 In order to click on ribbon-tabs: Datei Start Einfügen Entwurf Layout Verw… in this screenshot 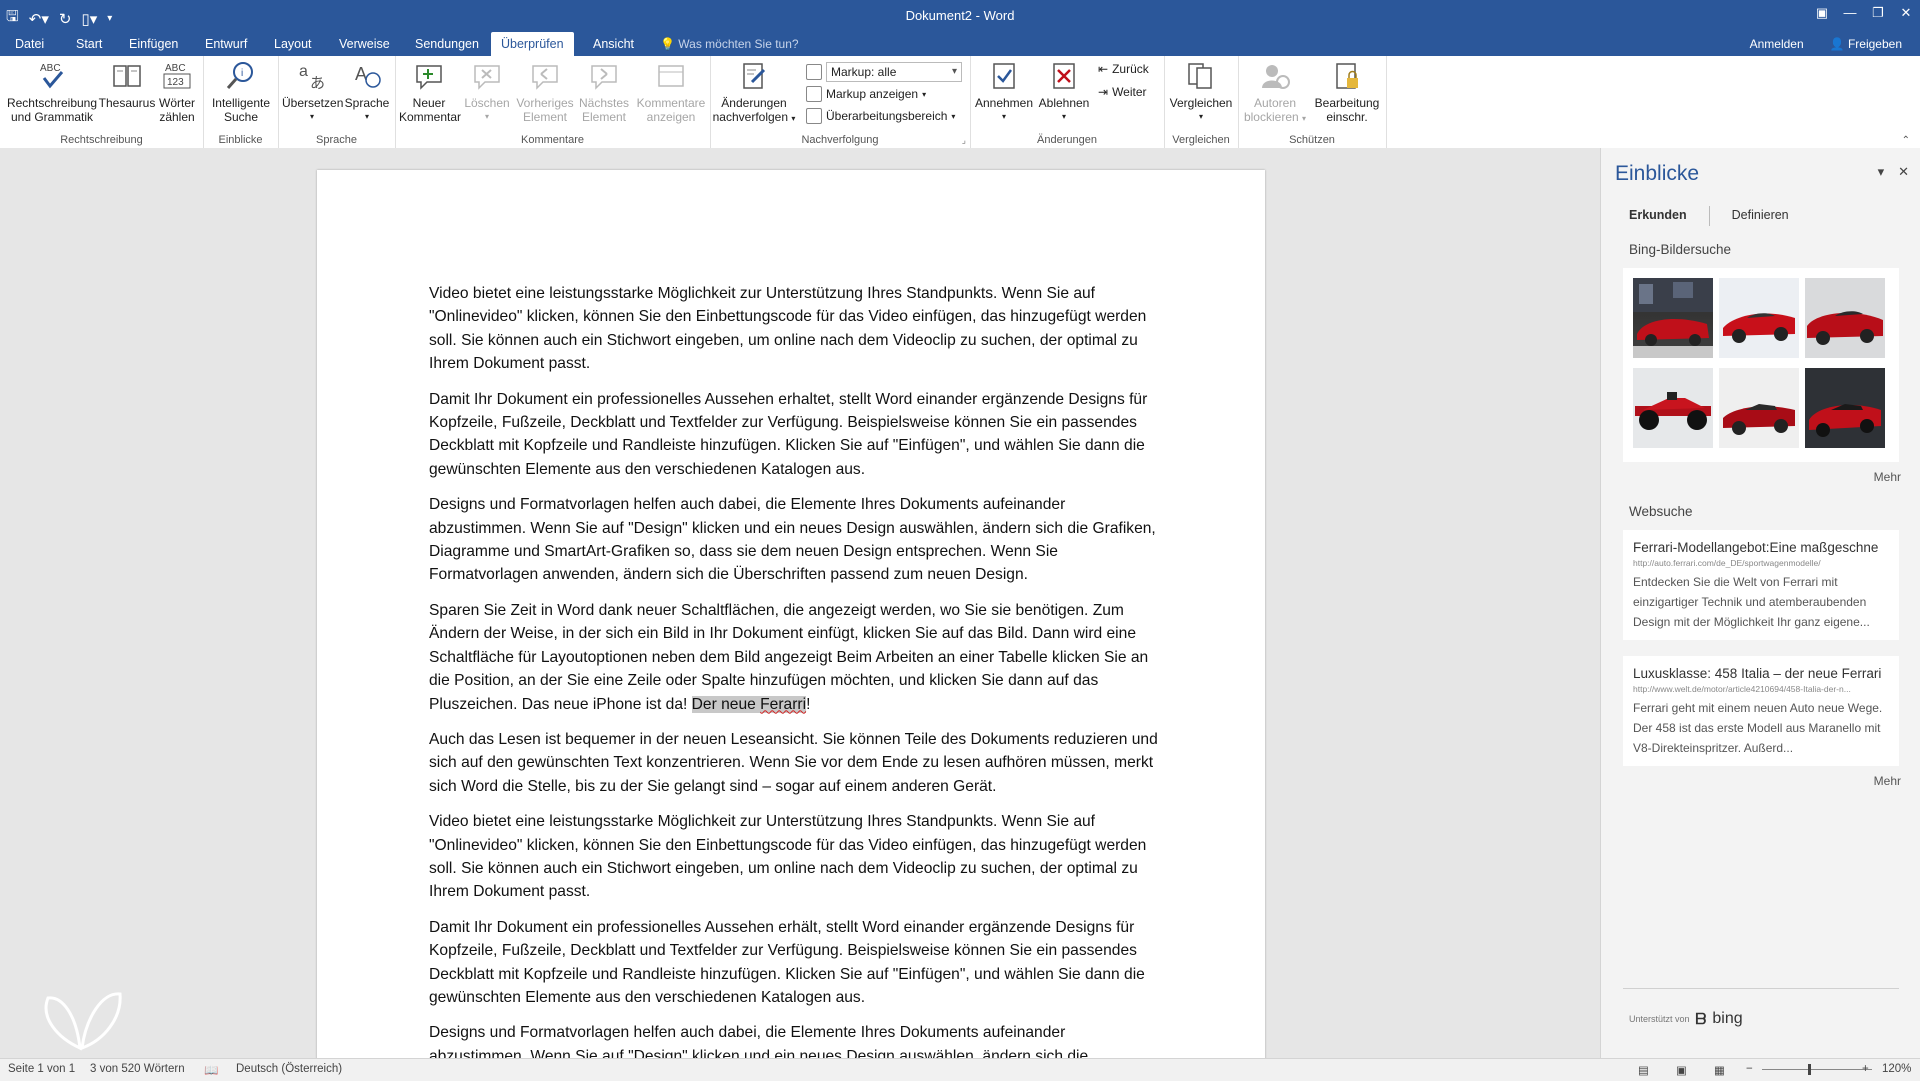, I will do `click(960, 44)`.